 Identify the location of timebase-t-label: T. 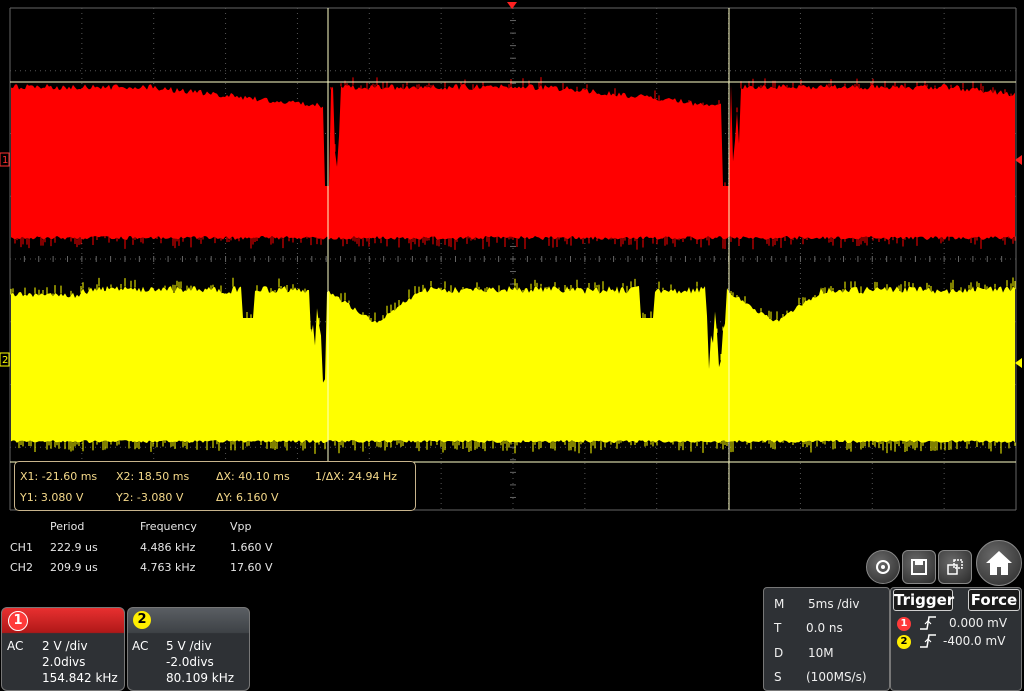
(778, 628).